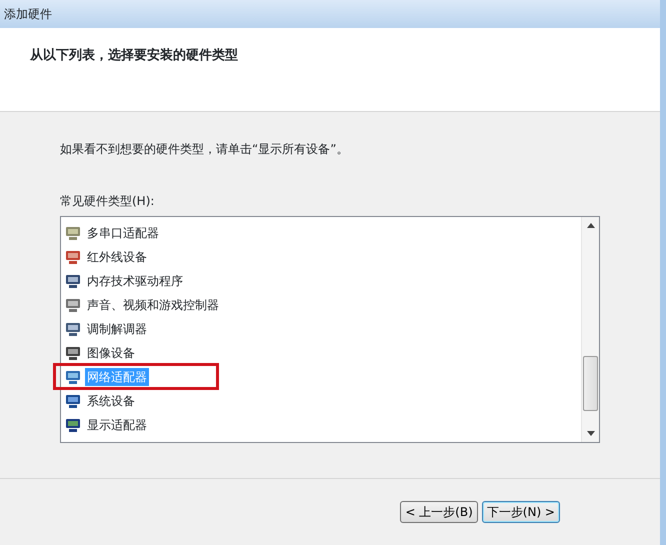 This screenshot has height=545, width=666. Describe the element at coordinates (439, 512) in the screenshot. I see `back-button: < 上一步(B)` at that location.